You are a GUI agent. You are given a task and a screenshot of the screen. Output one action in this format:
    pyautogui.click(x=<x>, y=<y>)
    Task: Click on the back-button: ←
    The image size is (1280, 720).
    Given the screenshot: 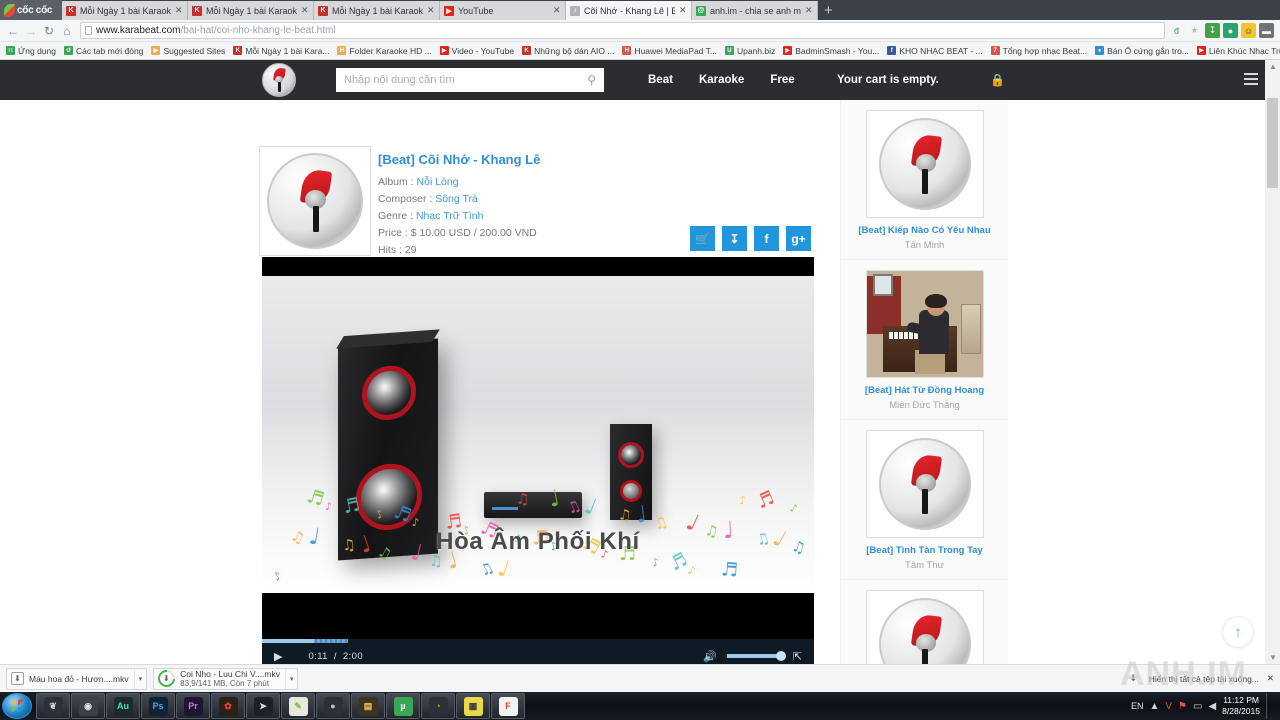 What is the action you would take?
    pyautogui.click(x=13, y=31)
    